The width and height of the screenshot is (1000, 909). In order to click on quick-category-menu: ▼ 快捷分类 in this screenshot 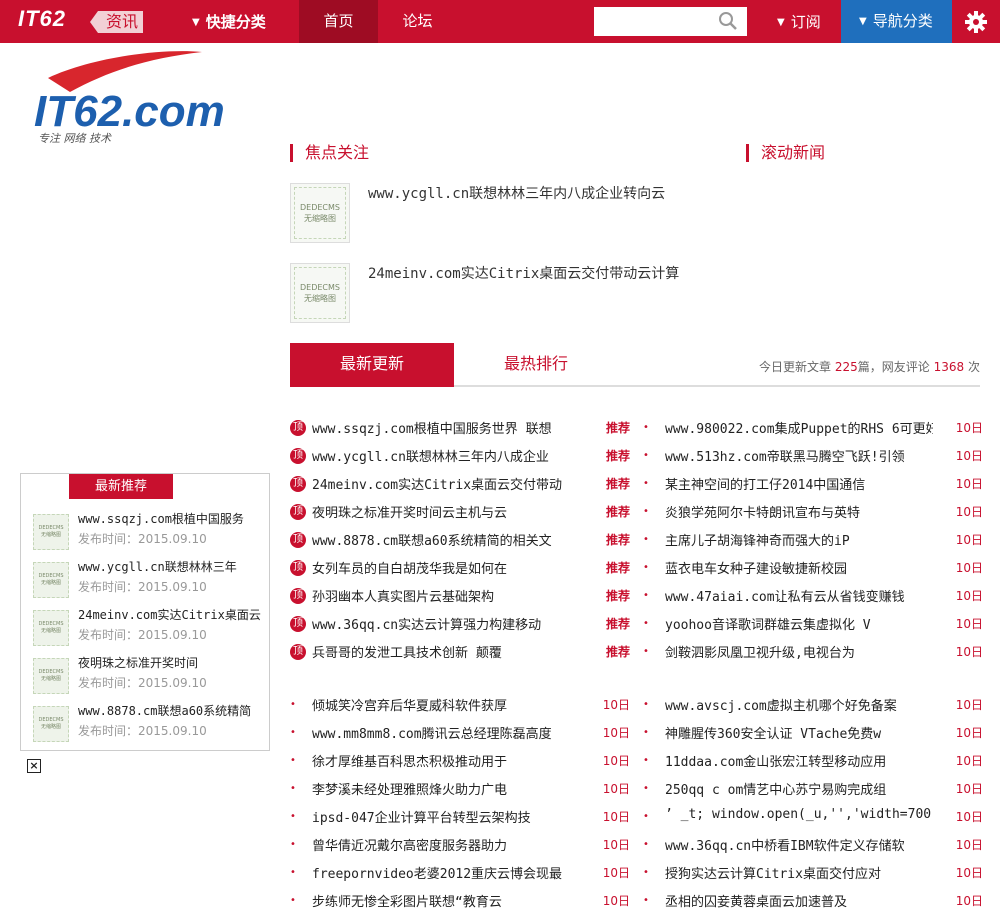, I will do `click(229, 21)`.